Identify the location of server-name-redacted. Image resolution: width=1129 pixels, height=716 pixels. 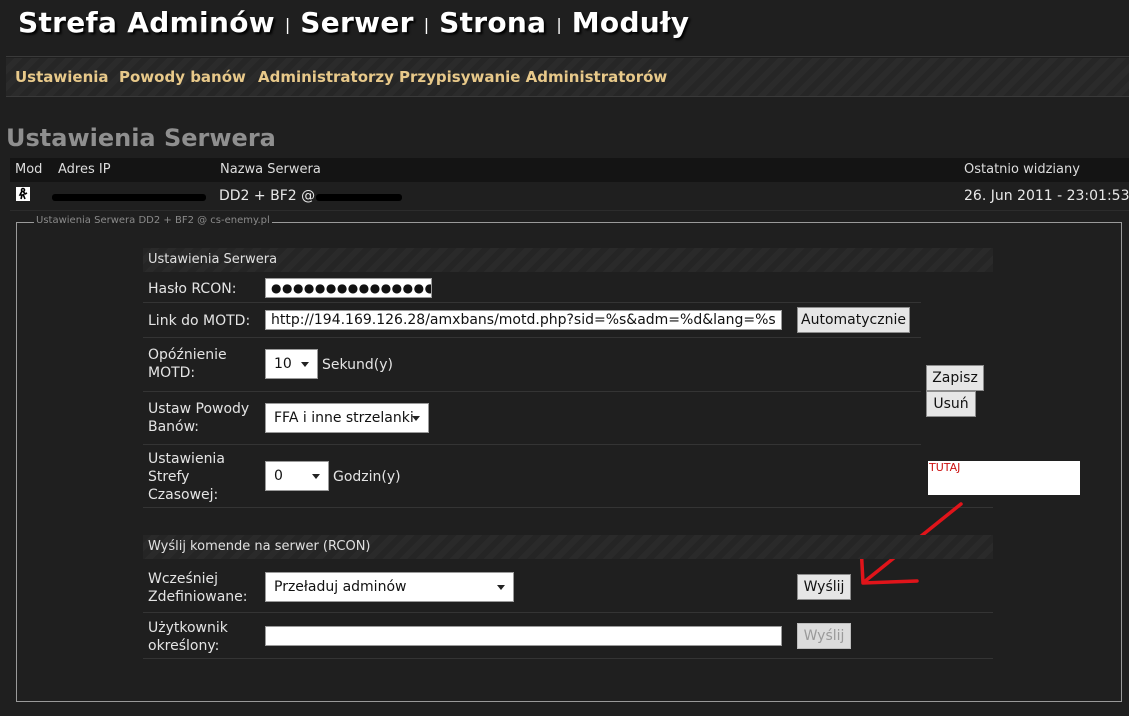
(359, 197).